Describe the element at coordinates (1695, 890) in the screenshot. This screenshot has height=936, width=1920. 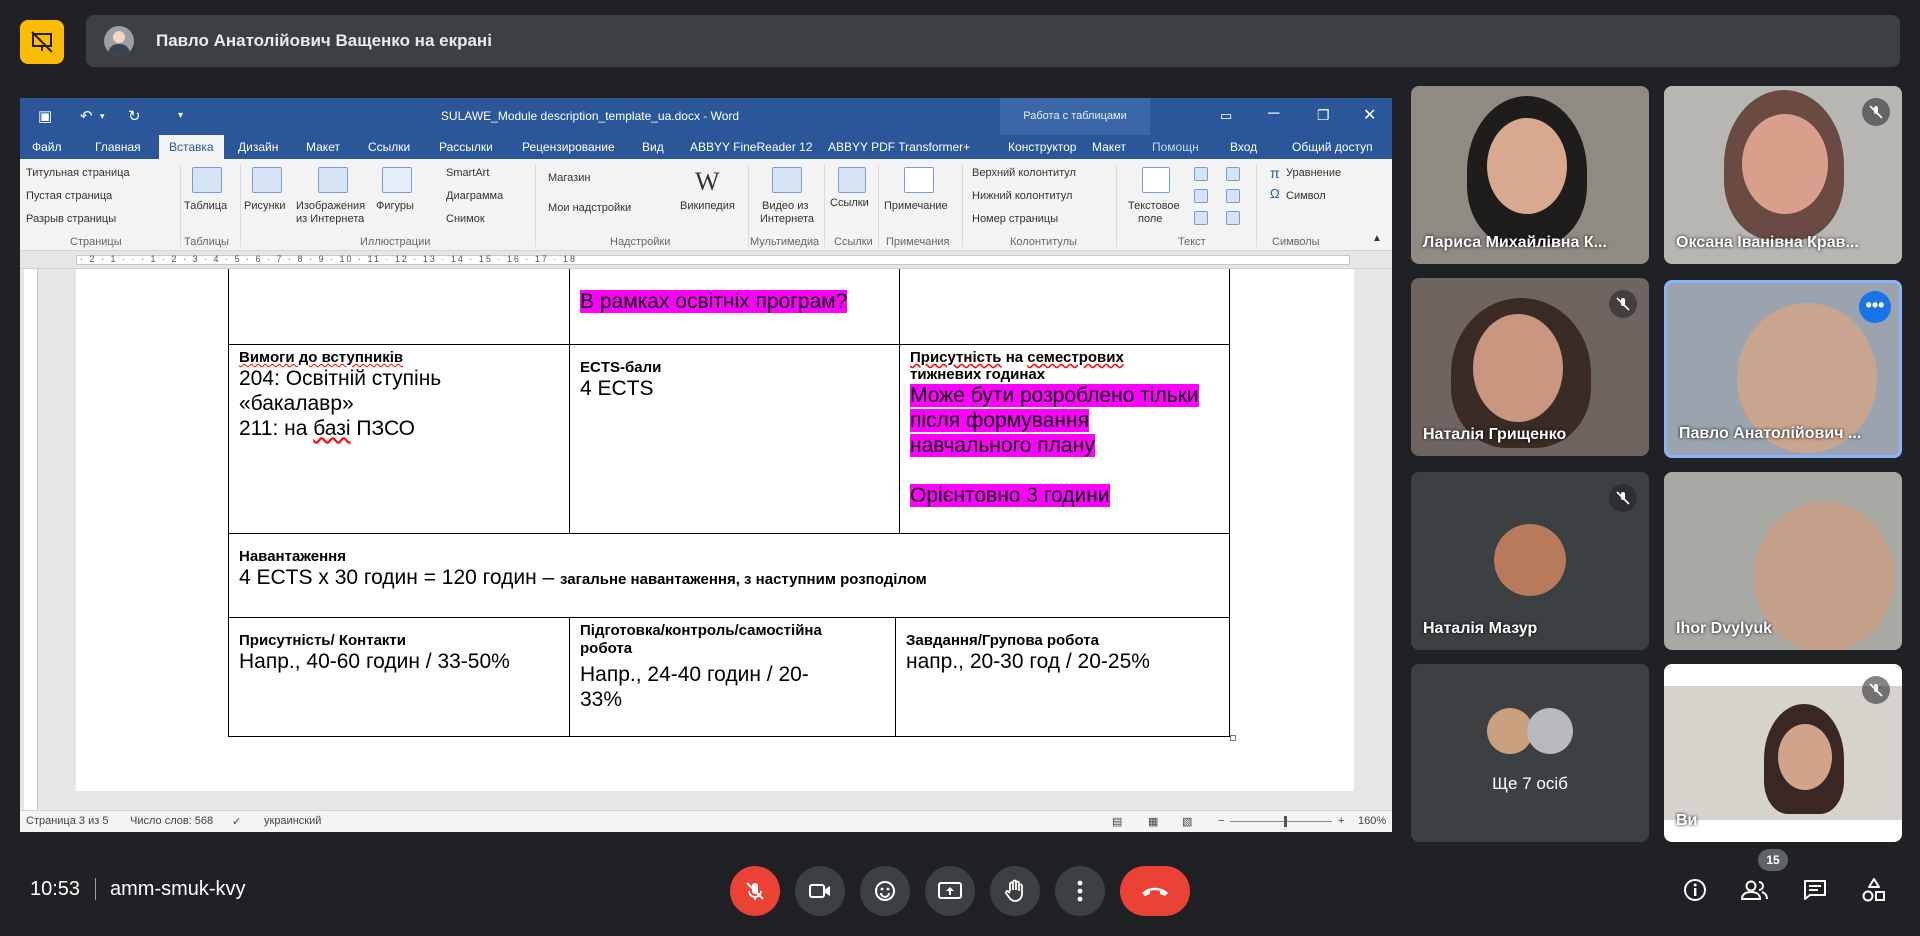
I see `meeting-details-button` at that location.